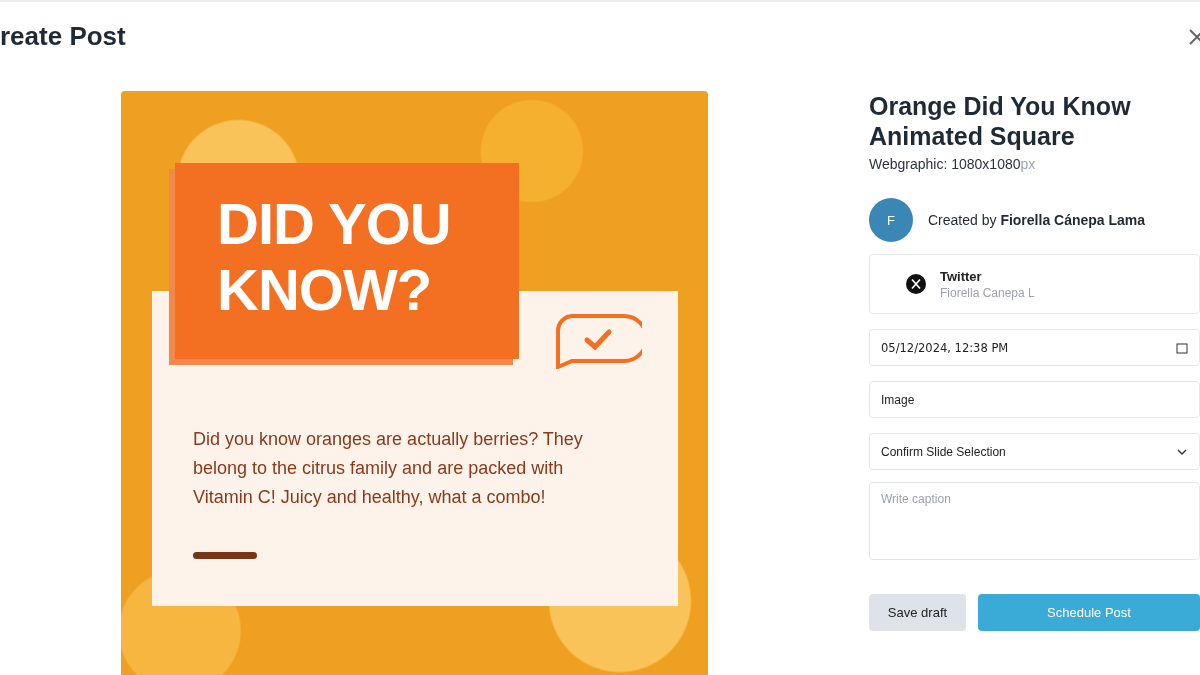  What do you see at coordinates (891, 220) in the screenshot?
I see `avatar: F` at bounding box center [891, 220].